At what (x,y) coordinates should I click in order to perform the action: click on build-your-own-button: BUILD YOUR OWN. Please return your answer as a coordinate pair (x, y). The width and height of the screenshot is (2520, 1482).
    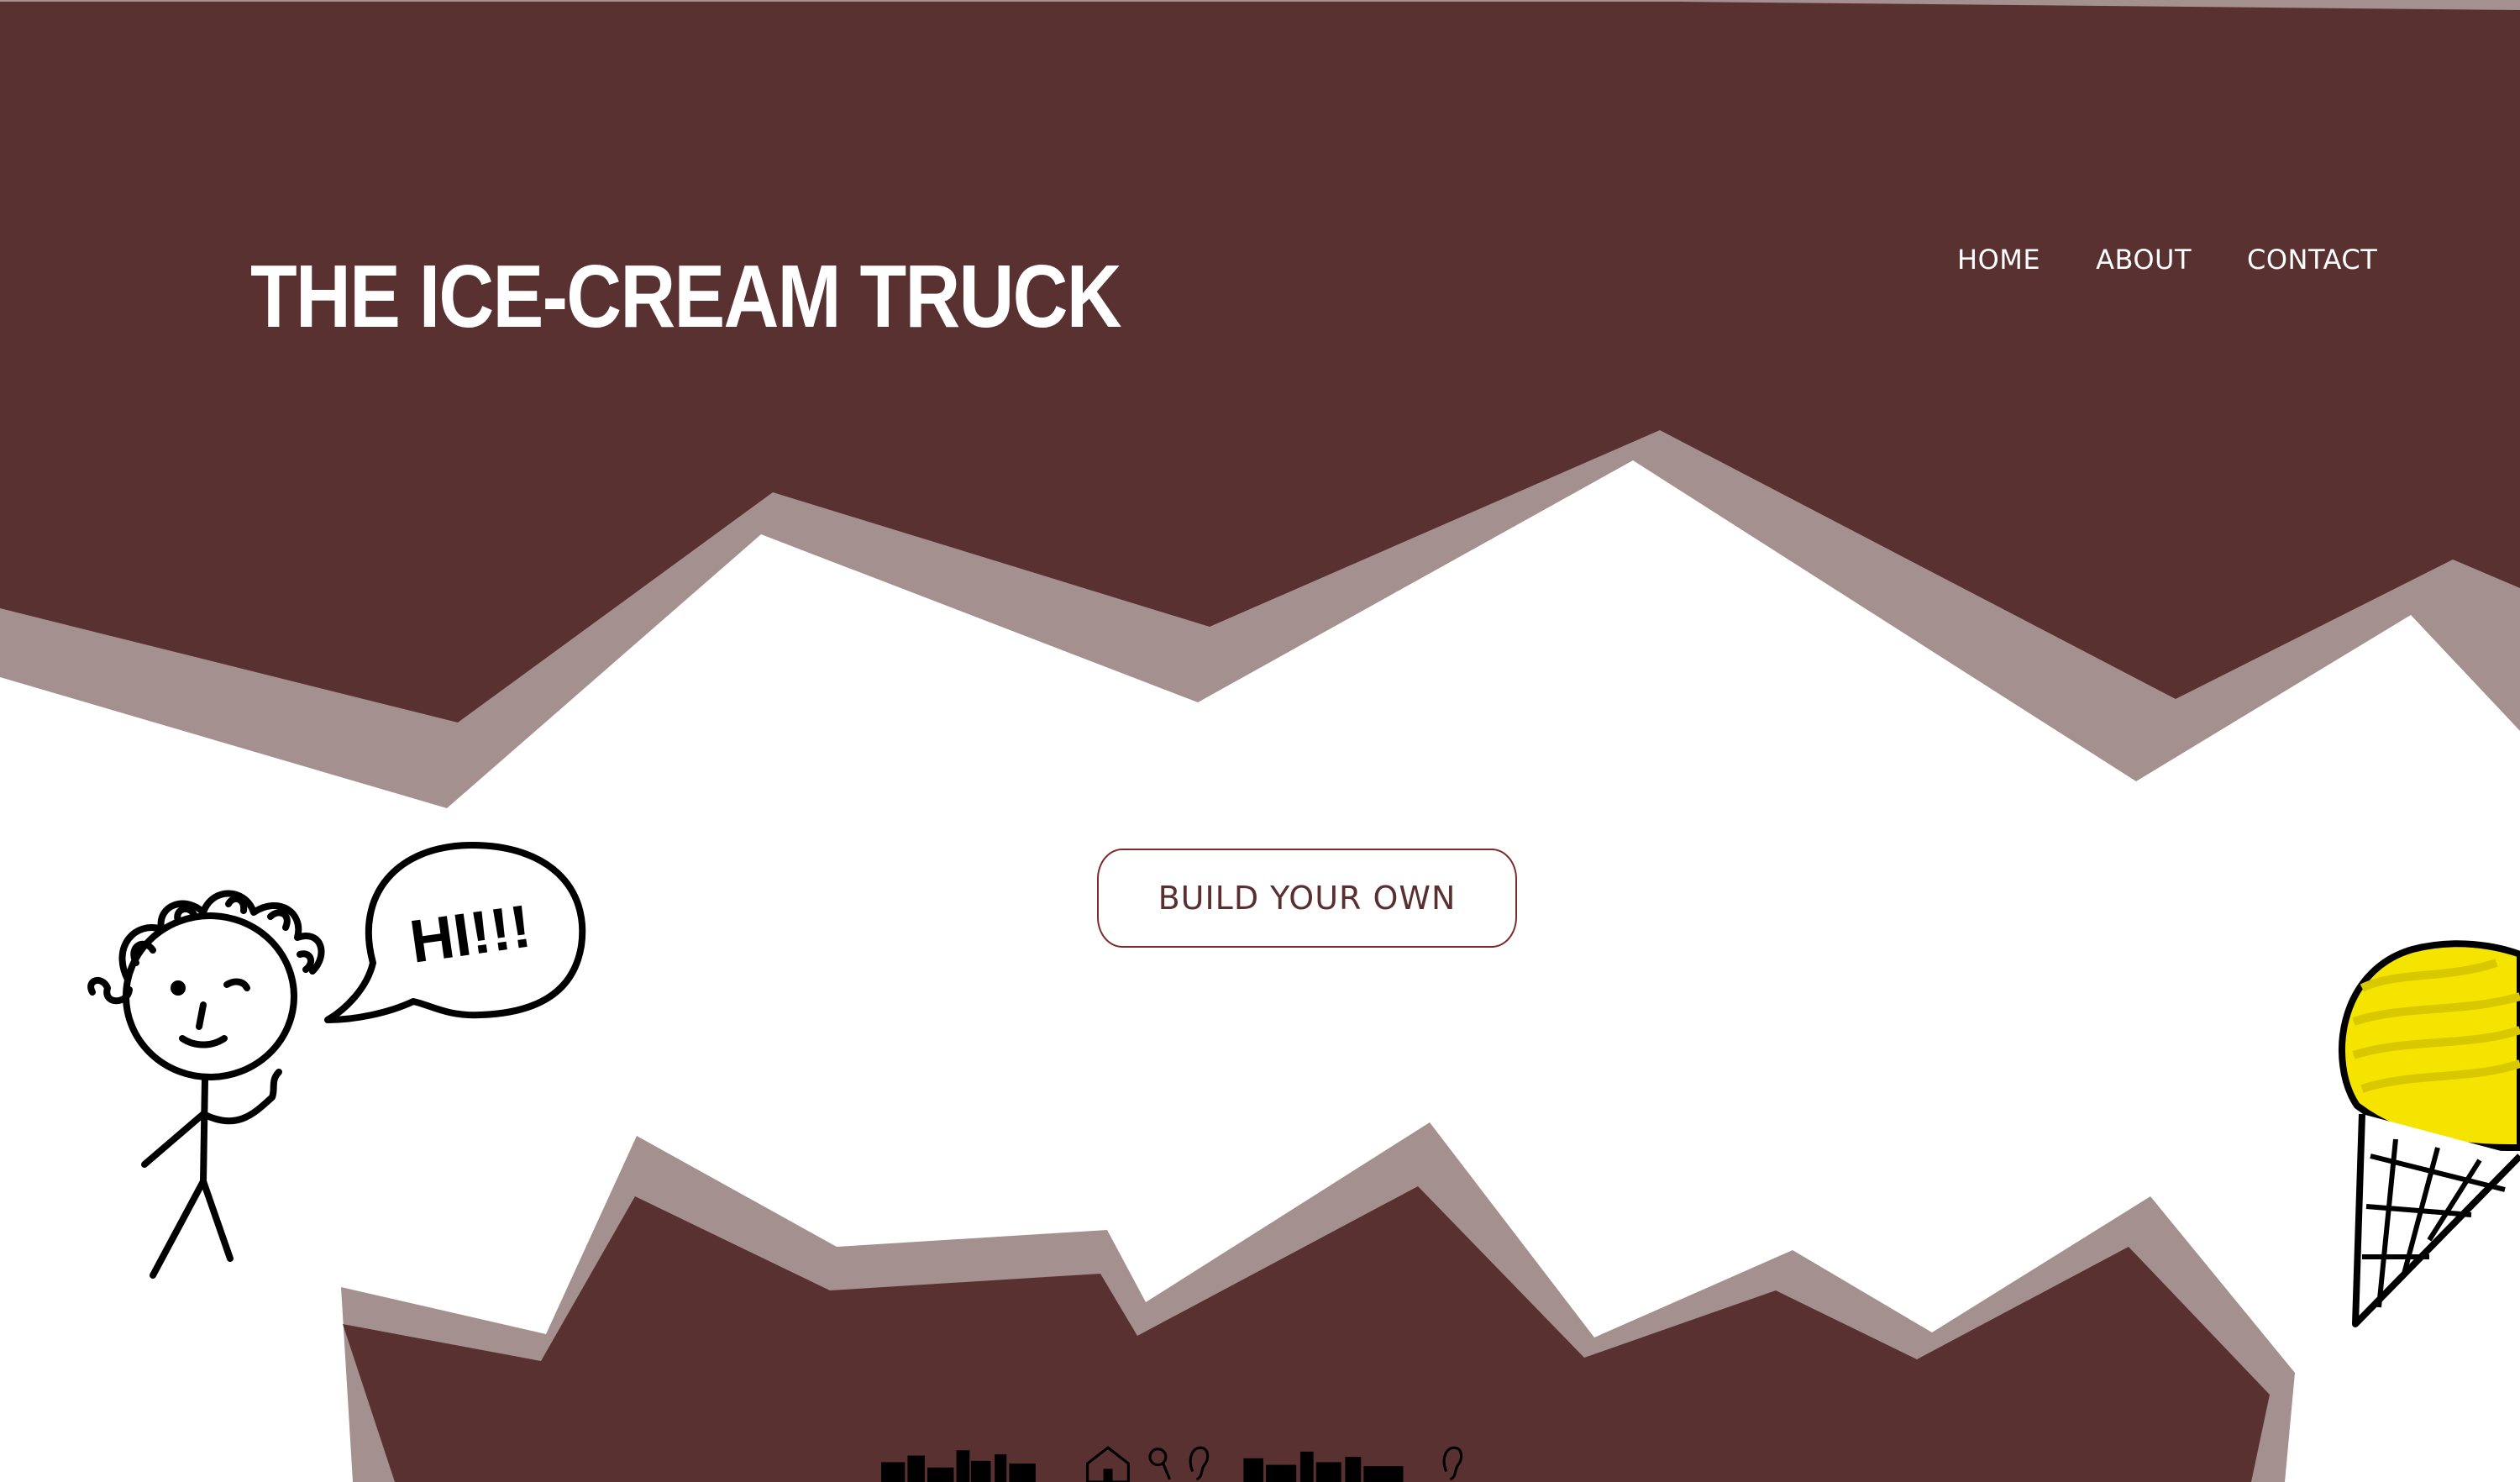
    Looking at the image, I should click on (1307, 898).